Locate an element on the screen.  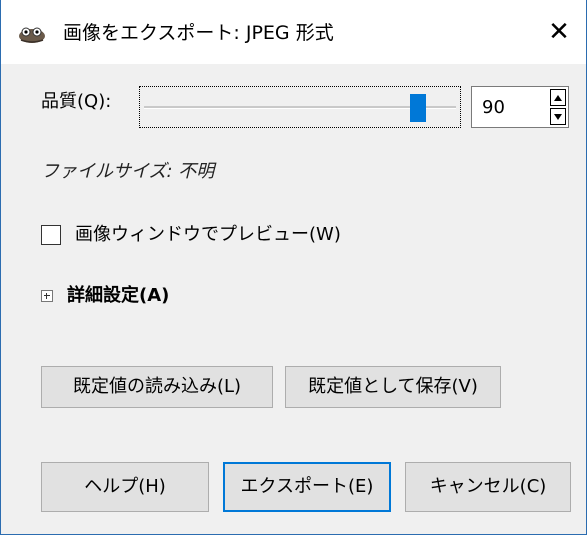
cancel-button: キャンセル(C) is located at coordinates (488, 487).